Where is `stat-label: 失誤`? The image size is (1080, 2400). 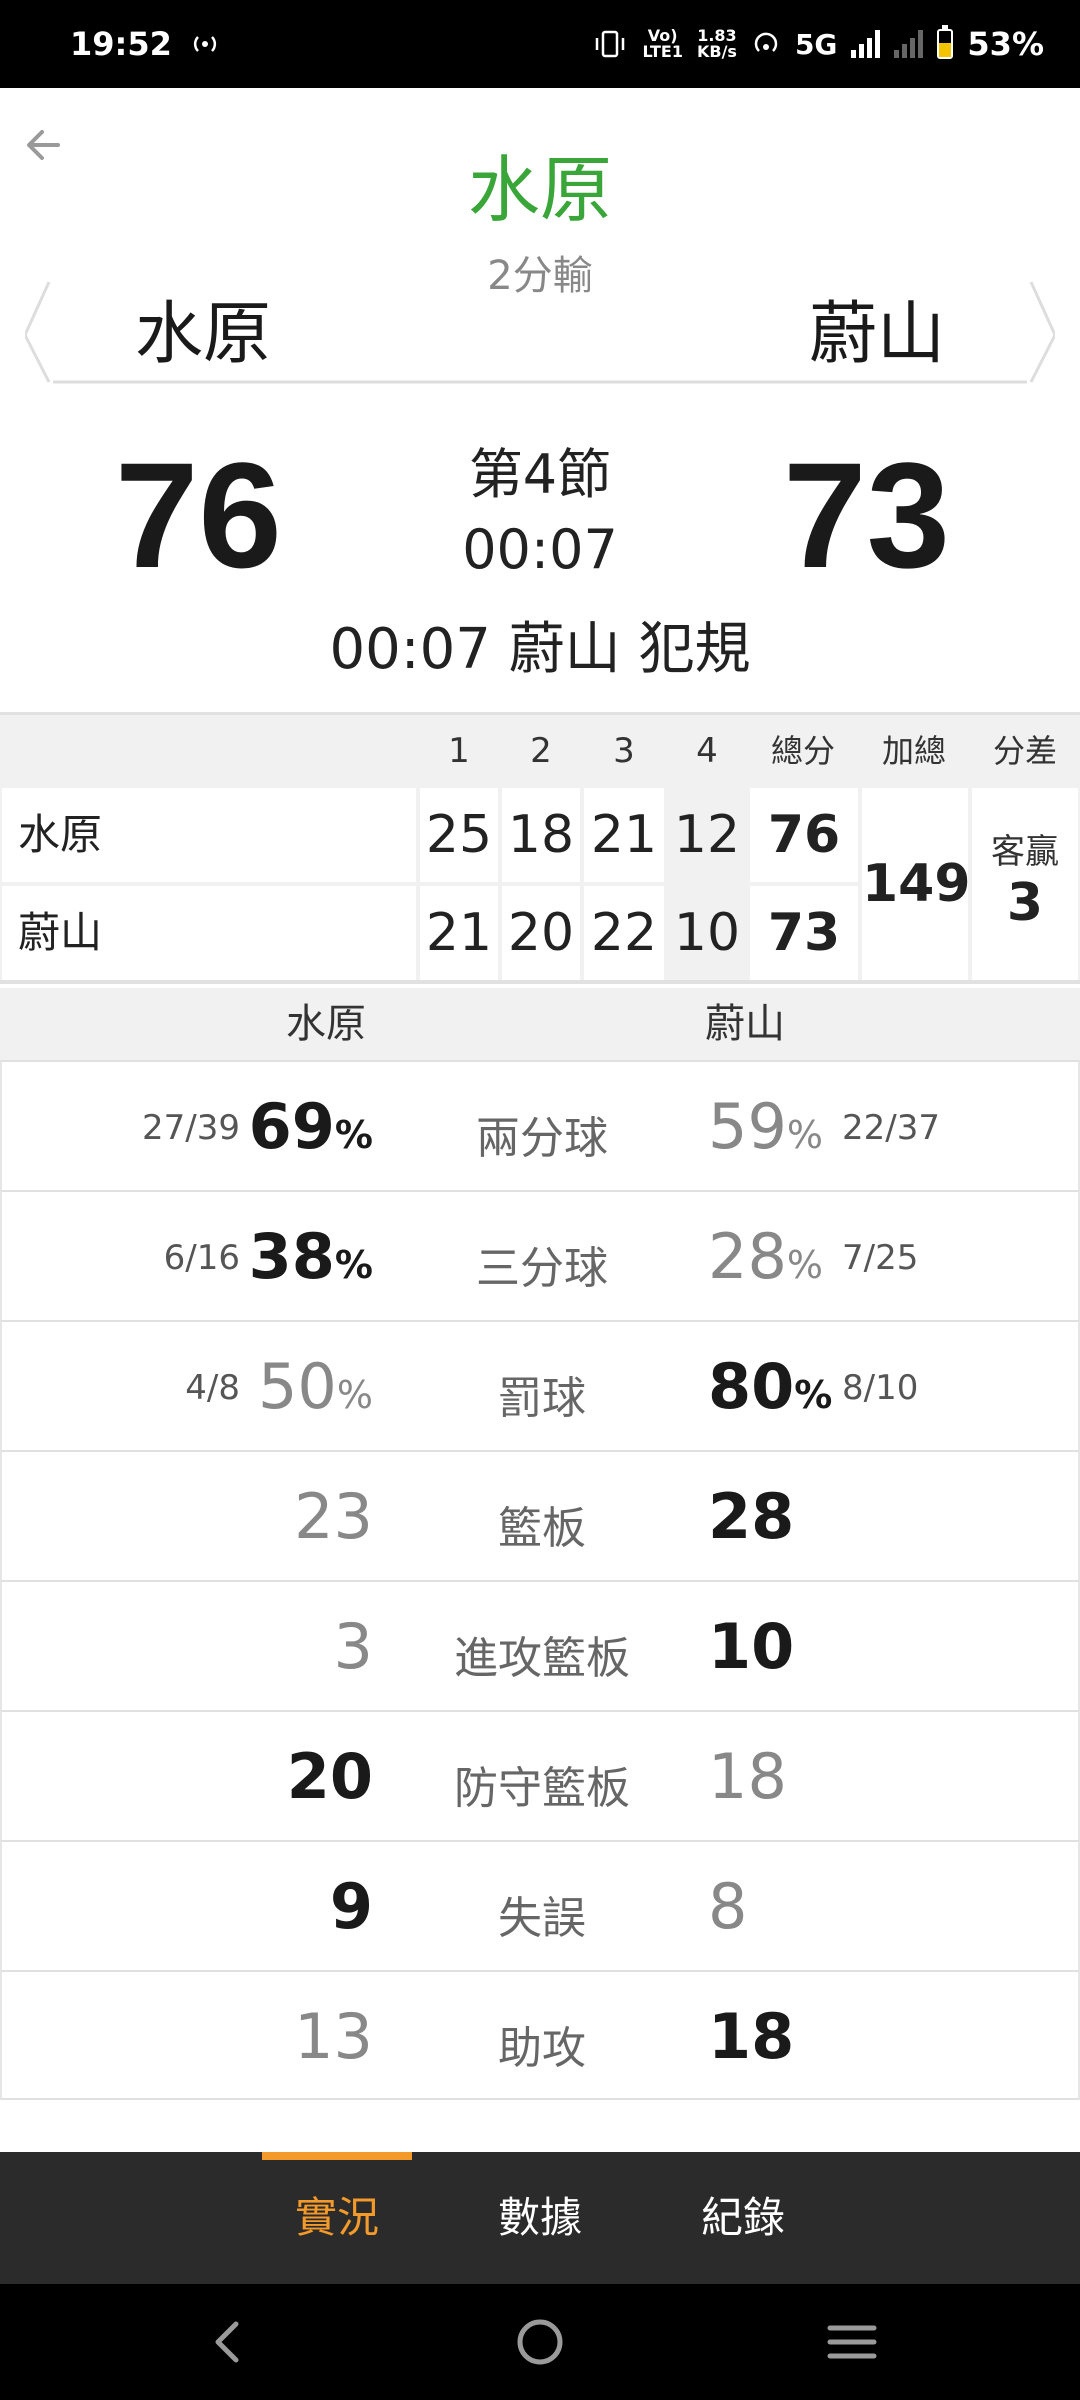
stat-label: 失誤 is located at coordinates (542, 1918).